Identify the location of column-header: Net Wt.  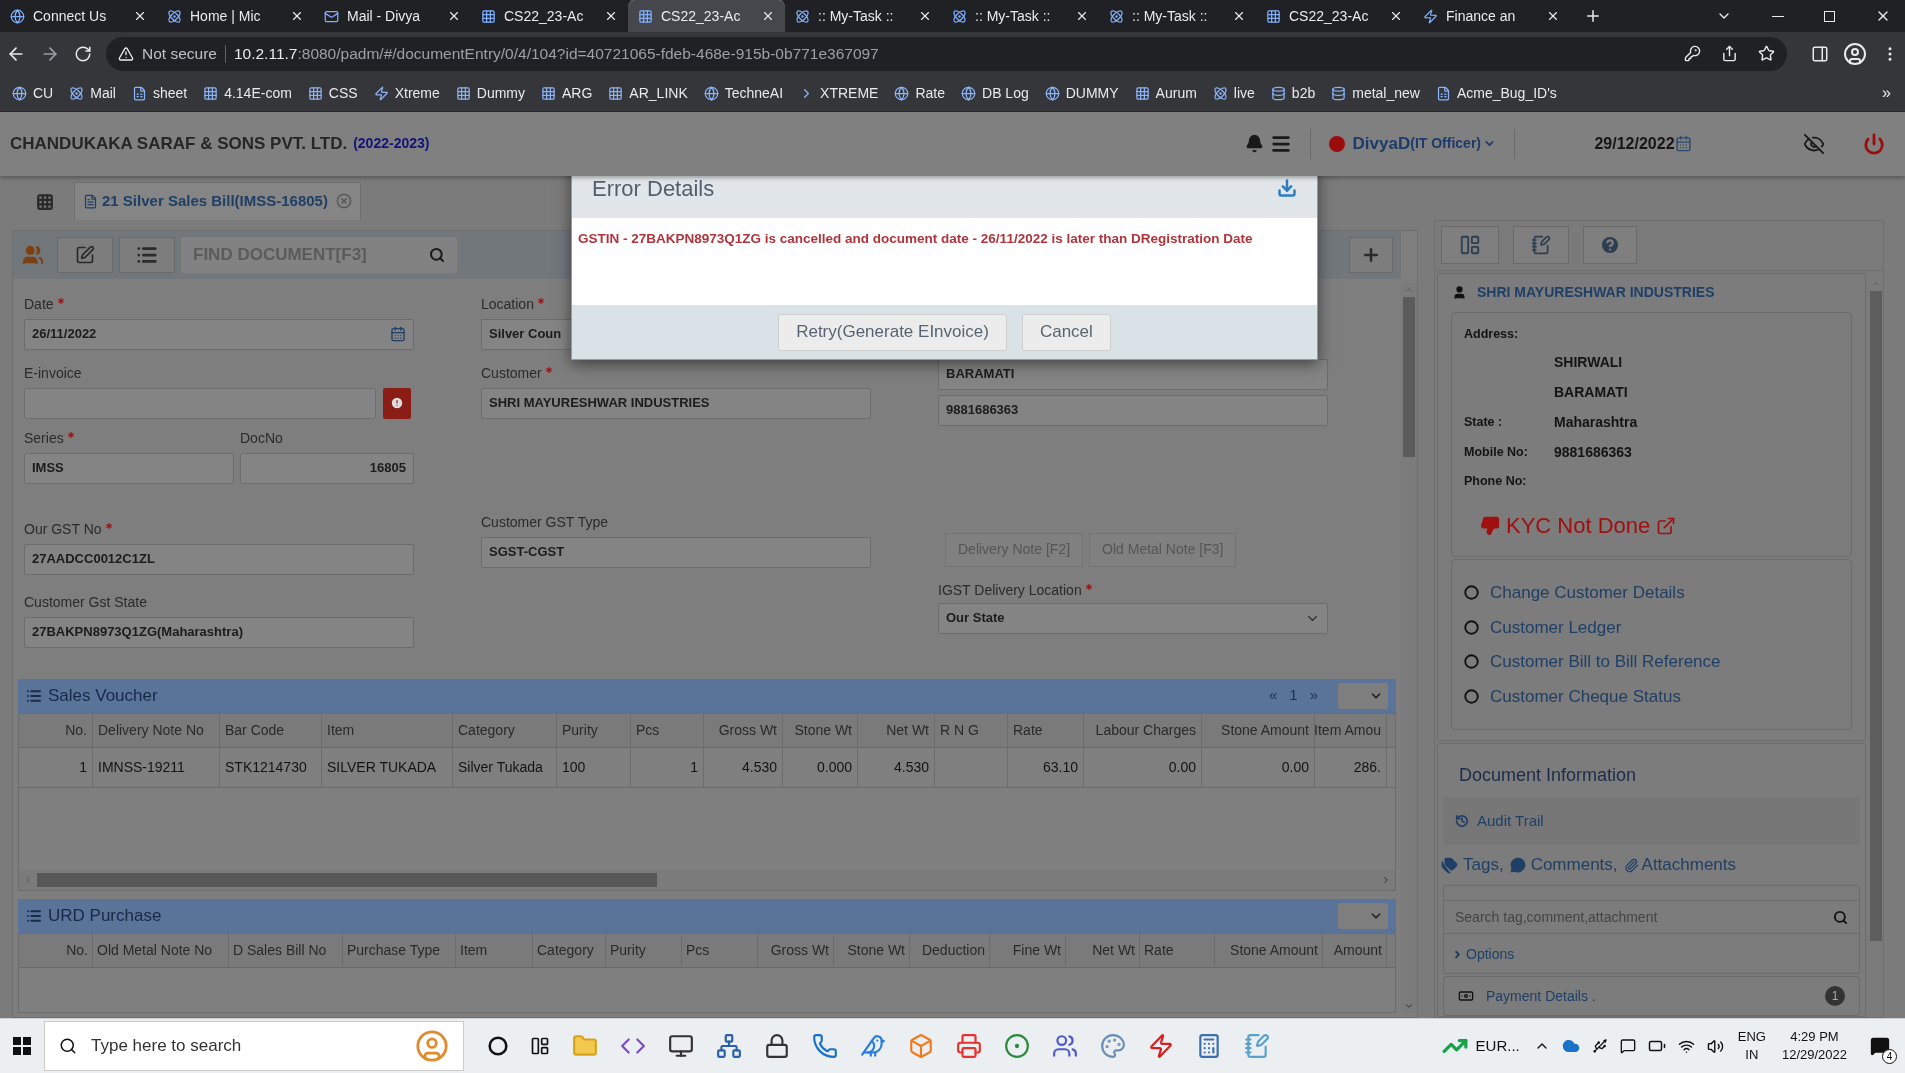
(1103, 950).